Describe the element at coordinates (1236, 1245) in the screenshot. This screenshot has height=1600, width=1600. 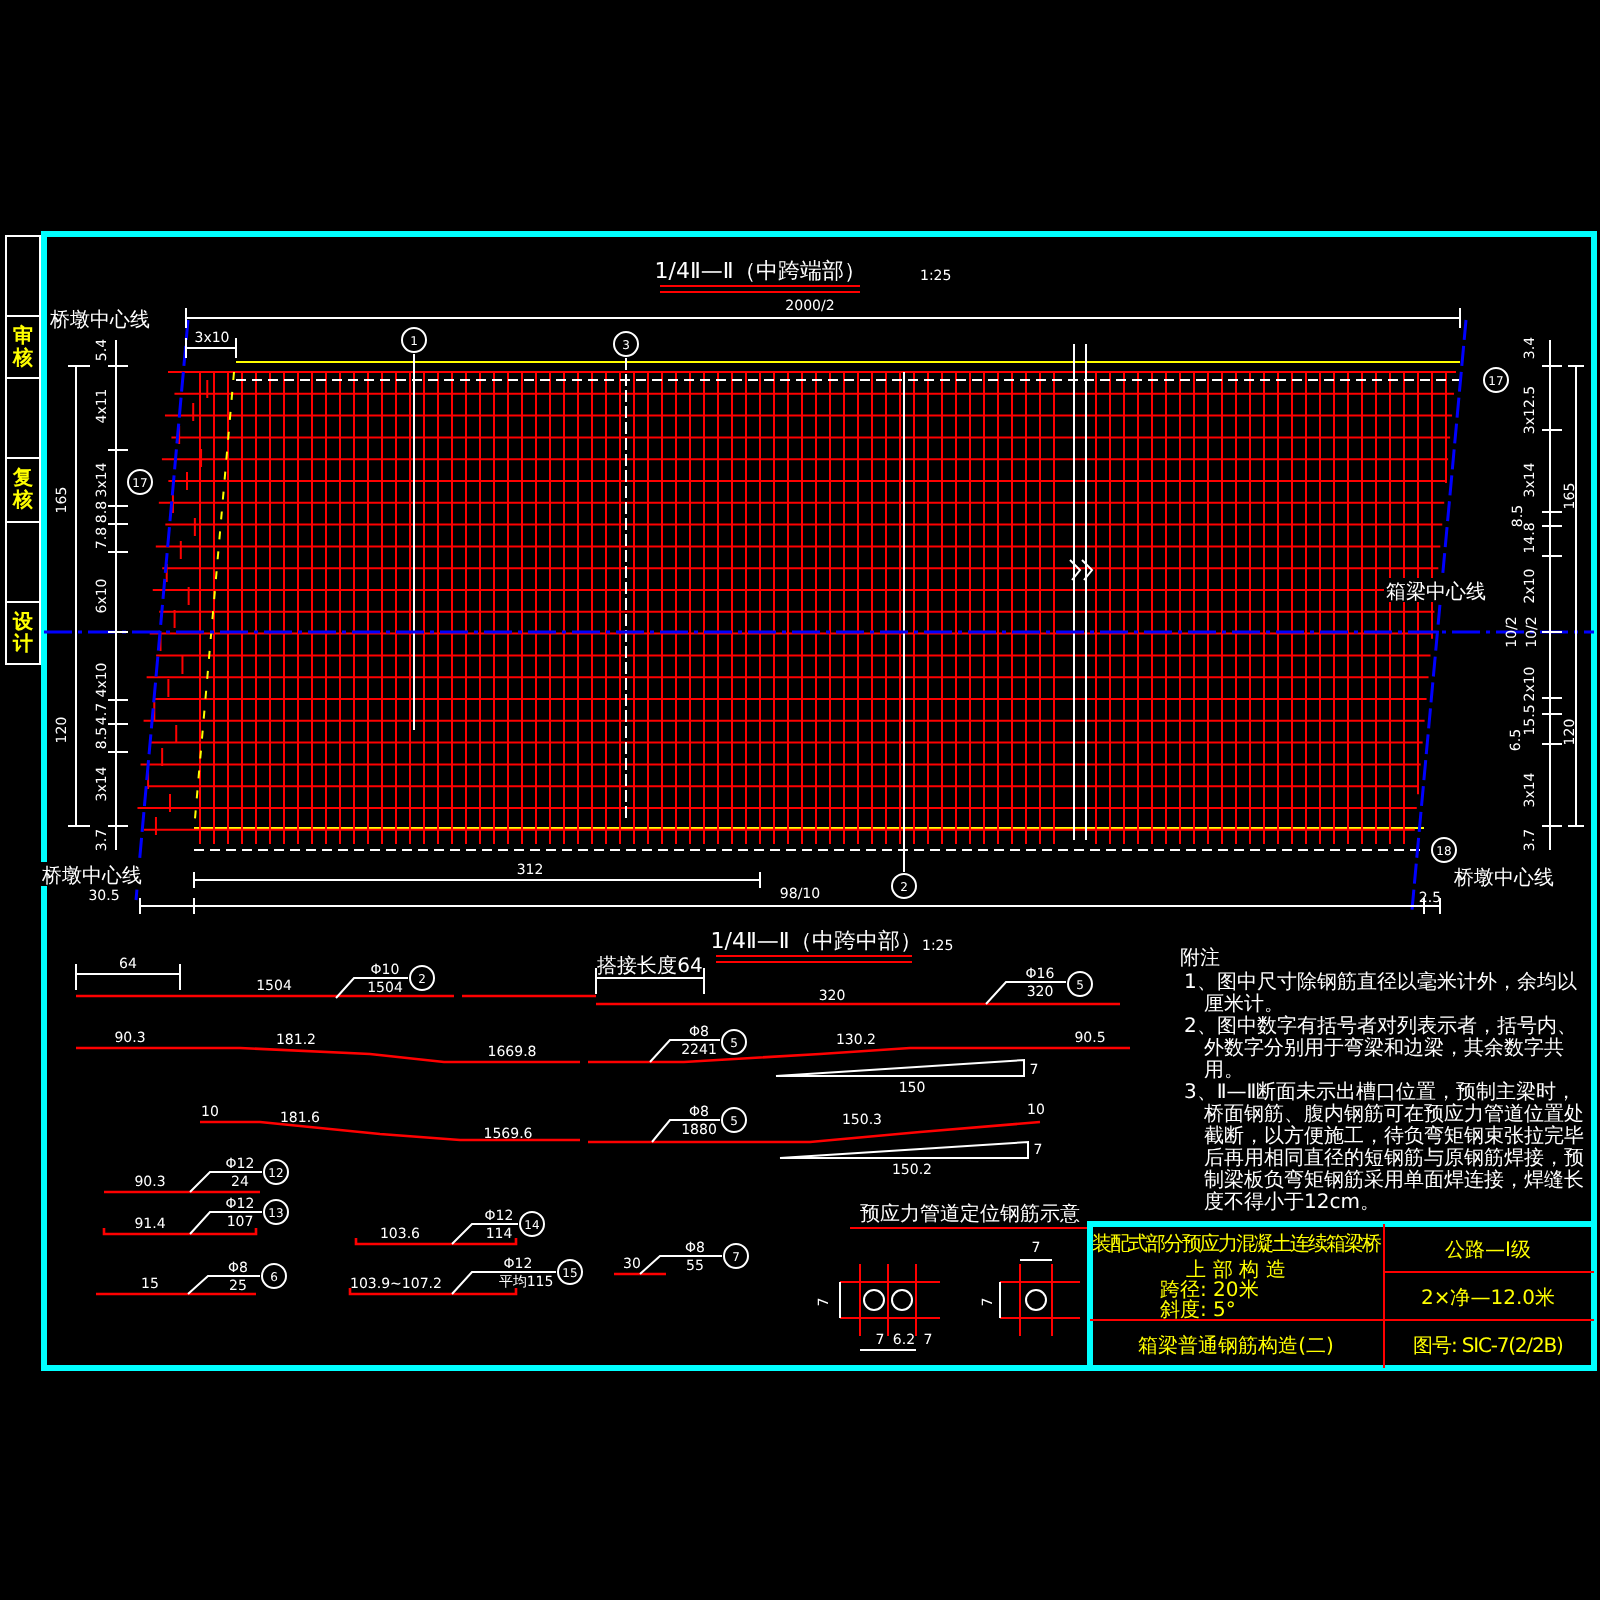
I see `project-title: 装配式部分预应力混凝土连续箱梁桥` at that location.